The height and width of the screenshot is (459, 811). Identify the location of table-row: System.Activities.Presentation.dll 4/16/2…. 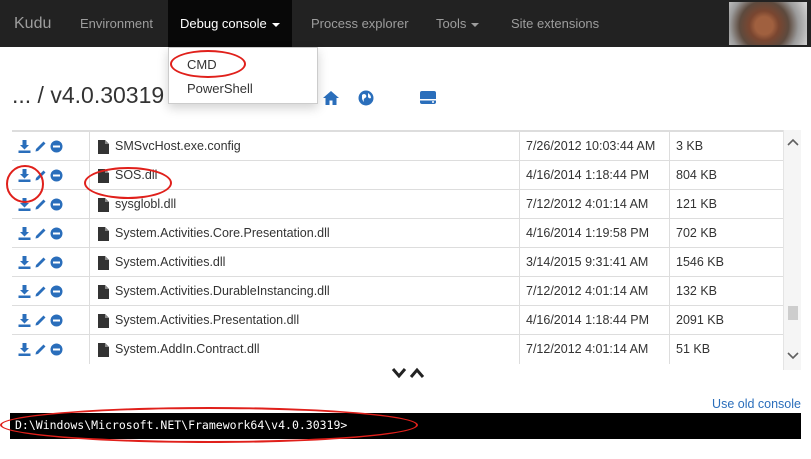
(397, 320).